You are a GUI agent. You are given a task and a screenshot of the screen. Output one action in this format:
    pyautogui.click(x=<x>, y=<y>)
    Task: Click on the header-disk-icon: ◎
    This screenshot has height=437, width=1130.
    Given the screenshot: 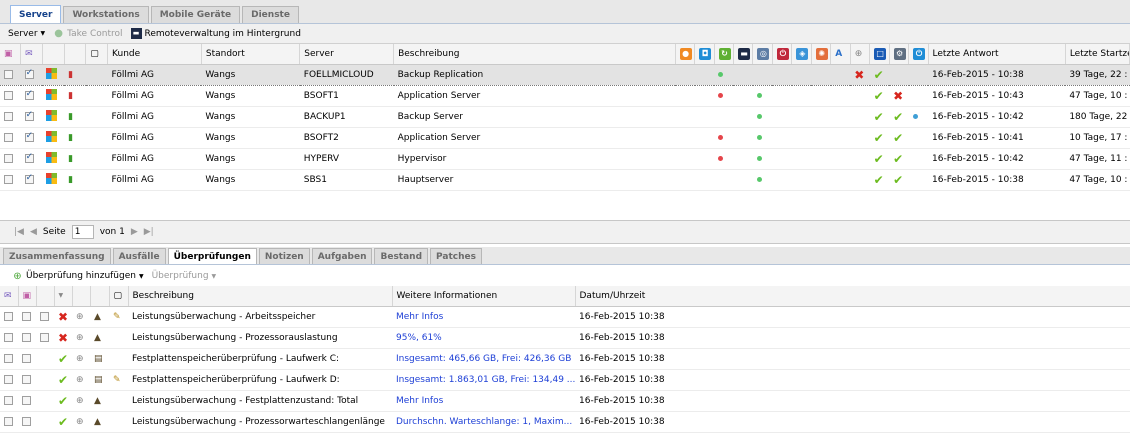 What is the action you would take?
    pyautogui.click(x=762, y=54)
    